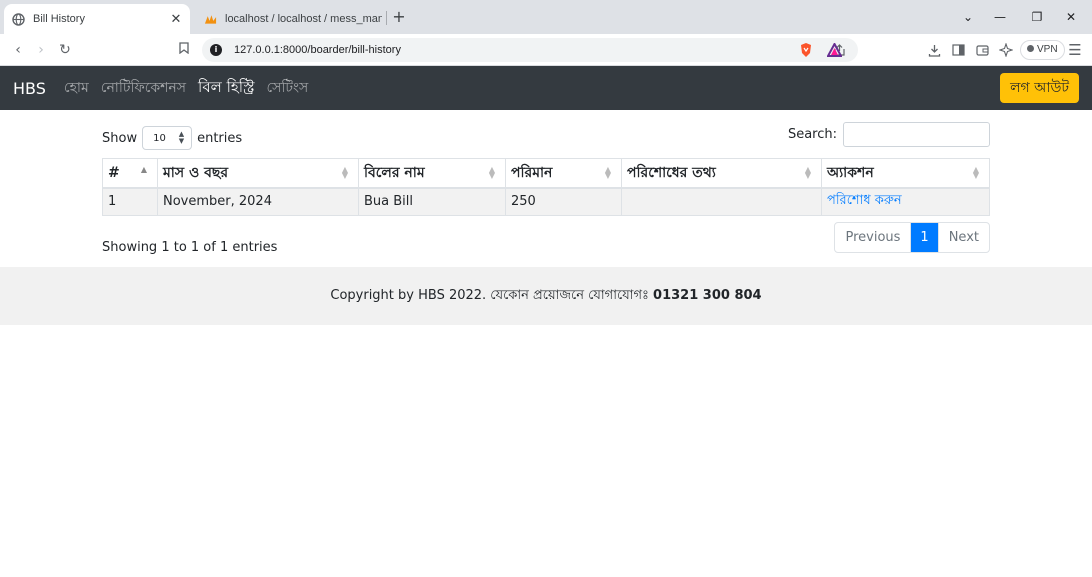 This screenshot has width=1092, height=577. What do you see at coordinates (120, 138) in the screenshot?
I see `show-label: Show` at bounding box center [120, 138].